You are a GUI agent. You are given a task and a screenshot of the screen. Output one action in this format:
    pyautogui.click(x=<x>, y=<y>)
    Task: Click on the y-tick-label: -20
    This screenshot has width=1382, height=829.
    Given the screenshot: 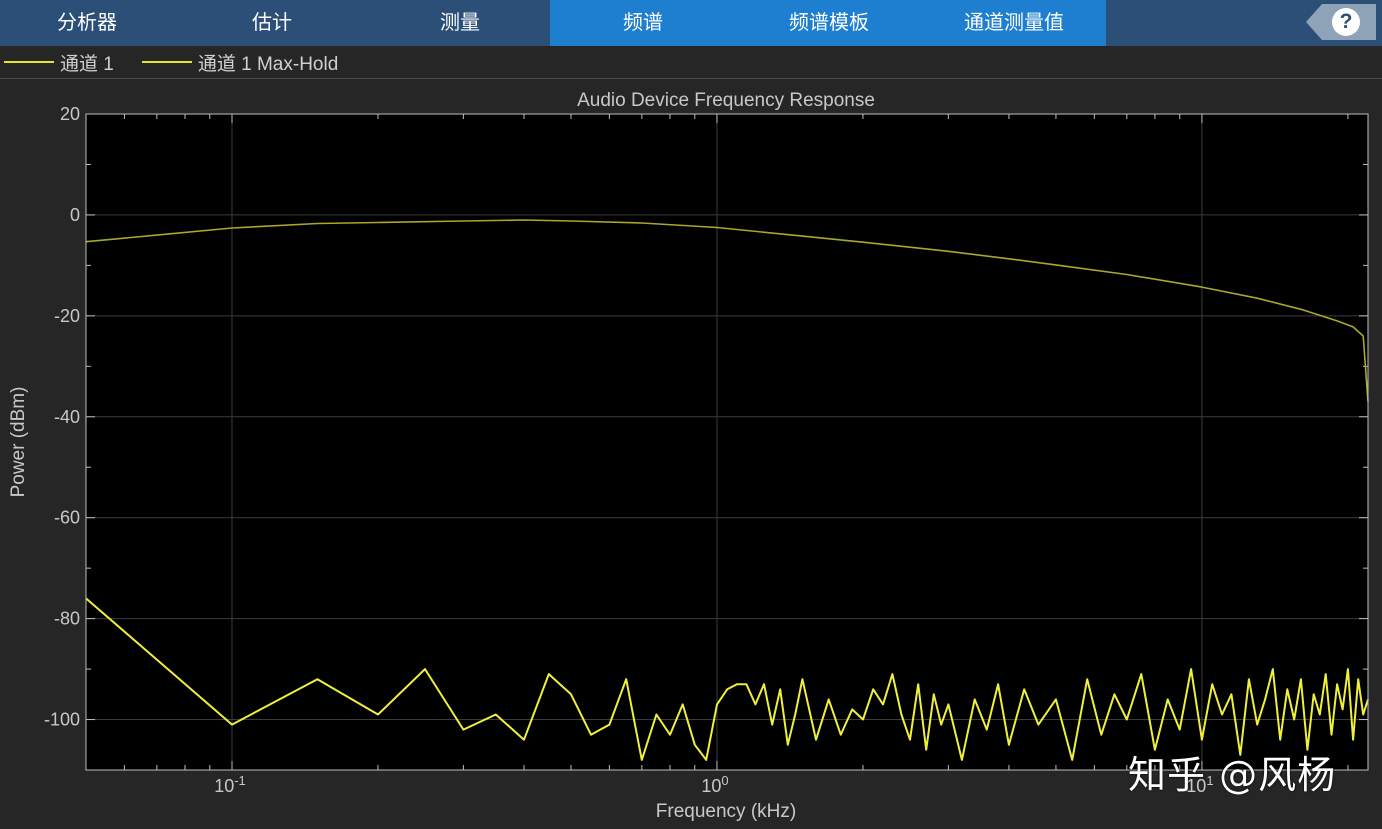 What is the action you would take?
    pyautogui.click(x=67, y=316)
    